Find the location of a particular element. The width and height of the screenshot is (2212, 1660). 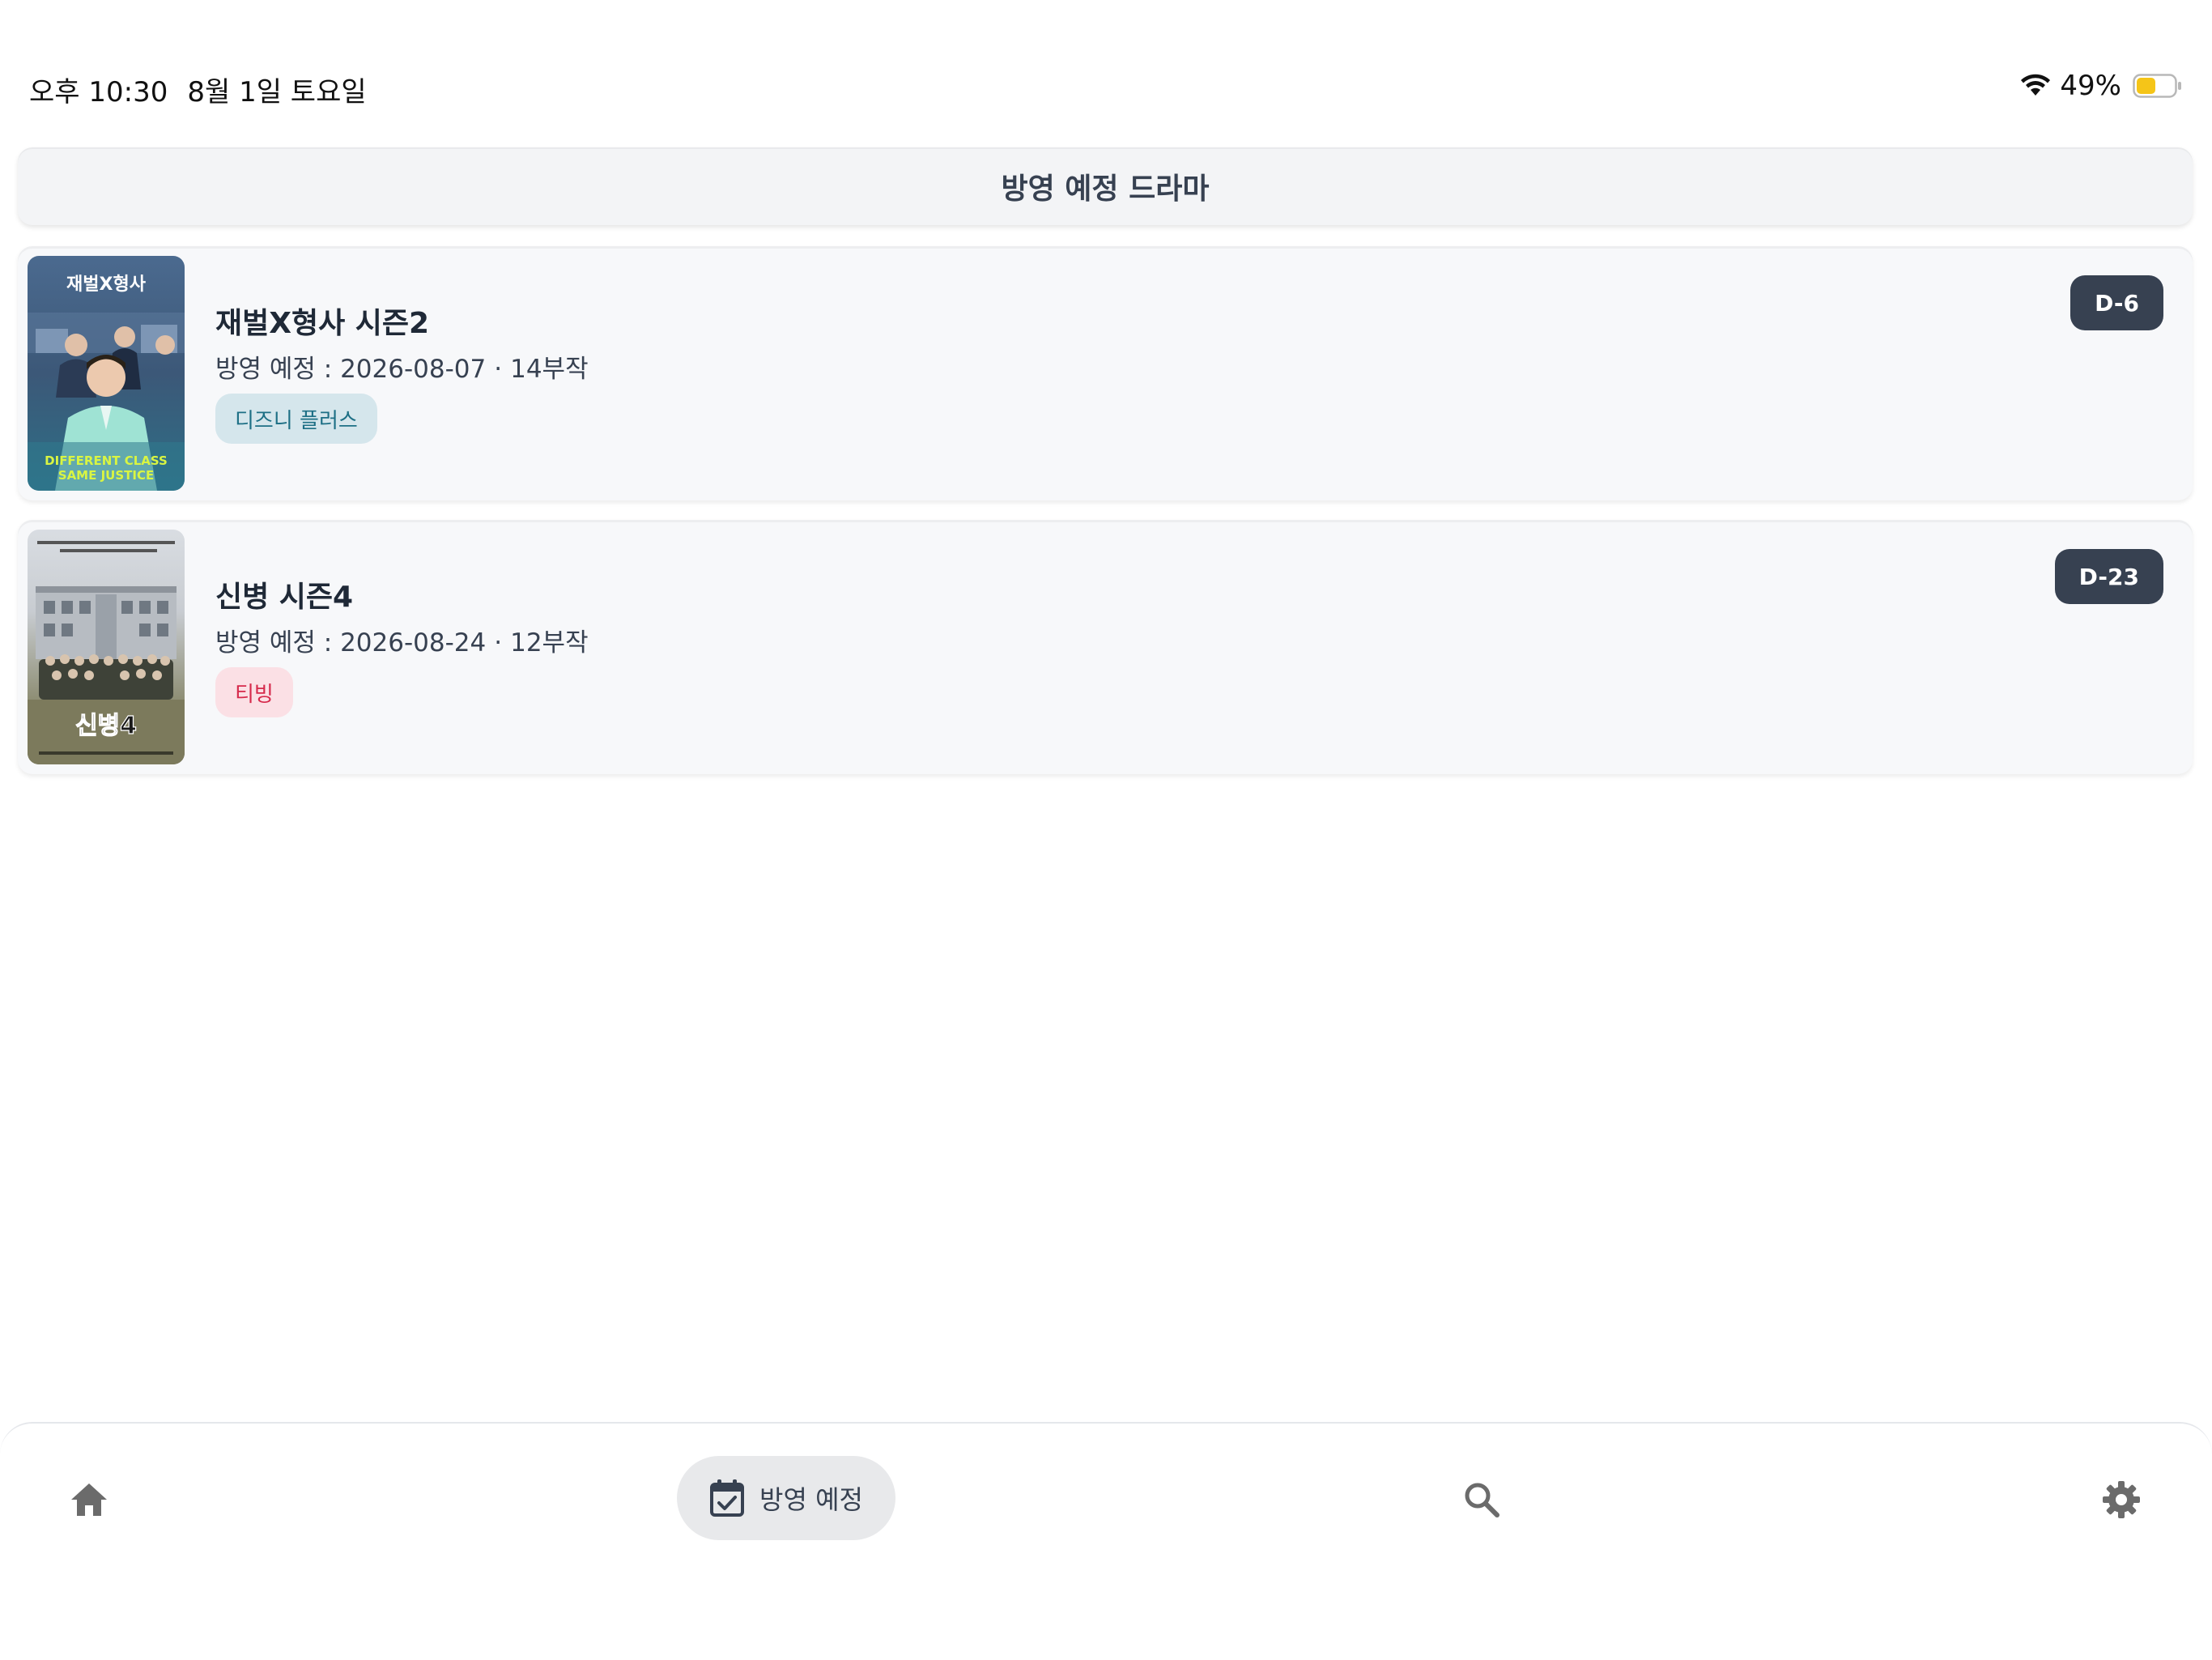

drama-info: 방영 예정 : 2026-08-24 · 12부작 is located at coordinates (402, 640).